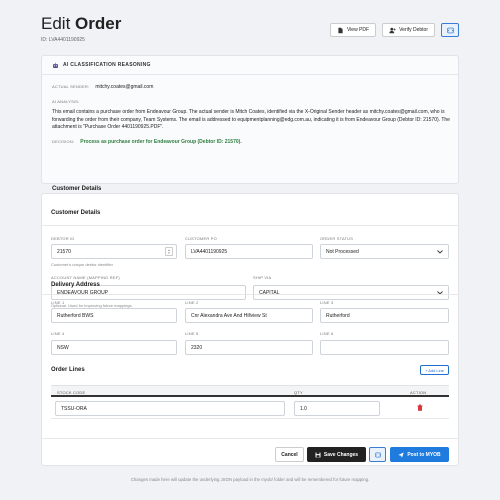 The image size is (500, 500). I want to click on stock-code-header: STOCK CODE, so click(71, 392).